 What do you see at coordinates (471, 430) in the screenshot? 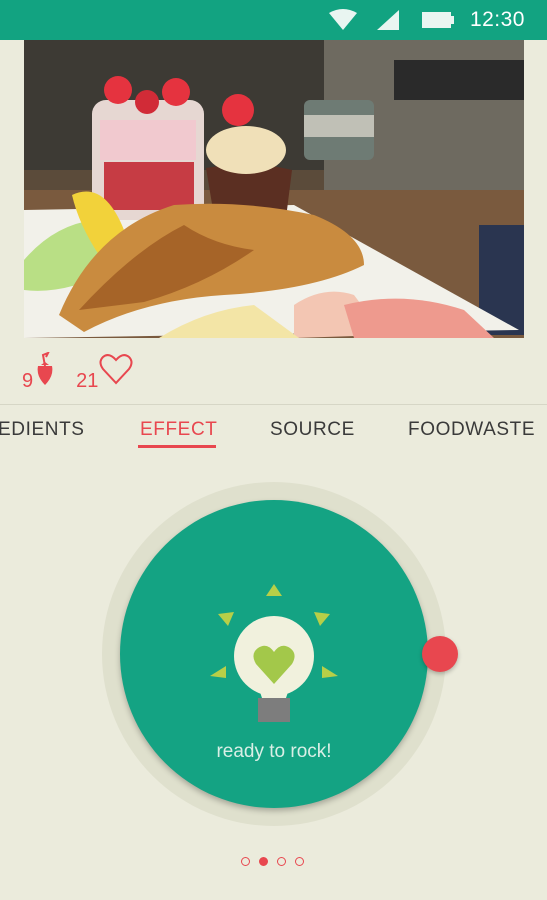
I see `tab-foodwaste: FOODWASTE` at bounding box center [471, 430].